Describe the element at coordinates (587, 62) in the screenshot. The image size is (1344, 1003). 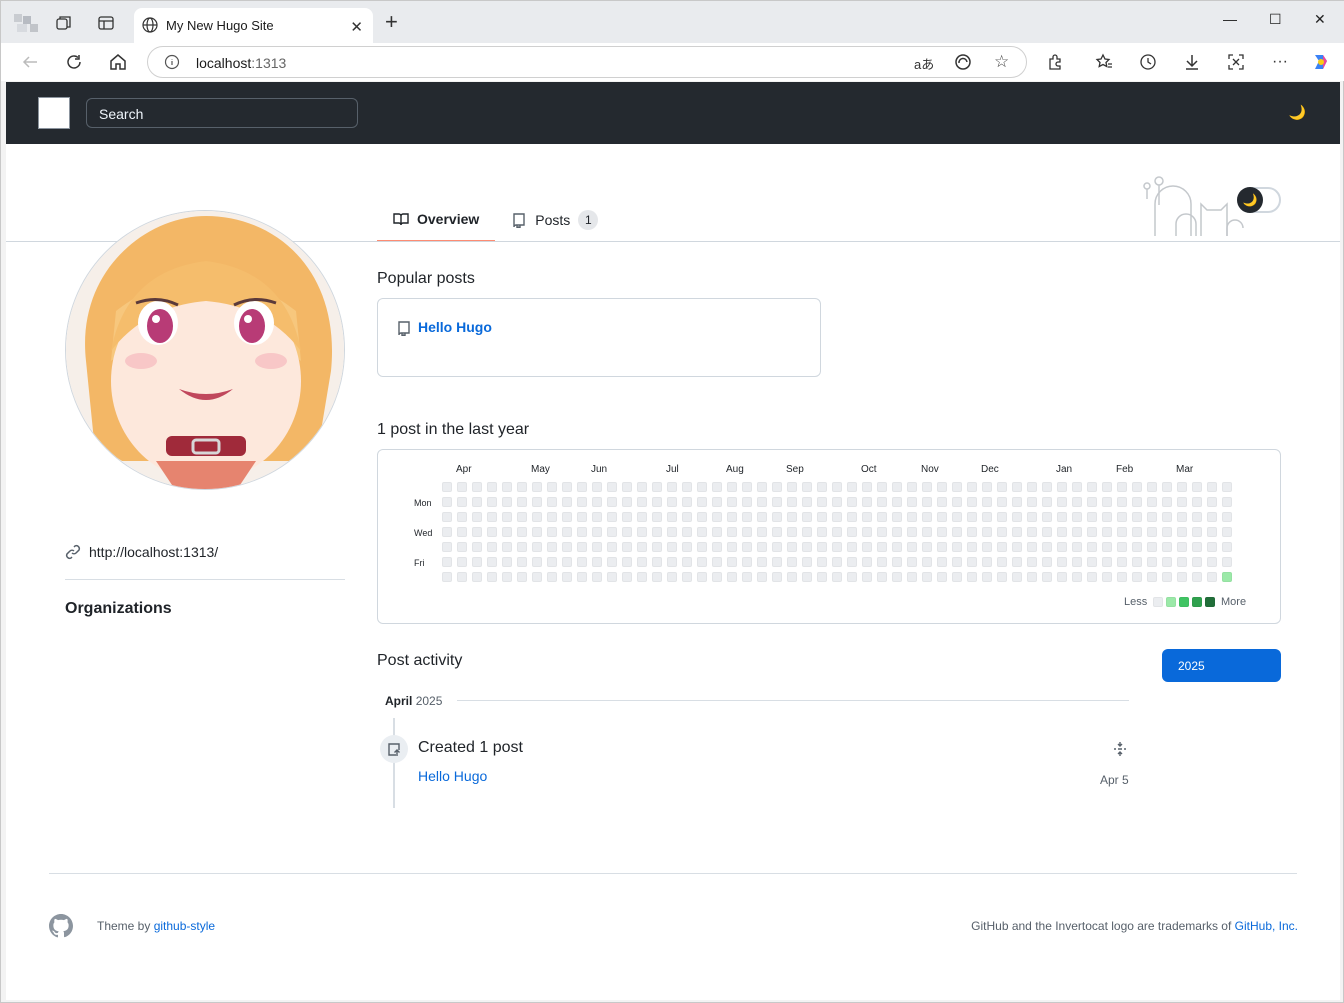
I see `address-bar: localhost:1313 aあ ☆` at that location.